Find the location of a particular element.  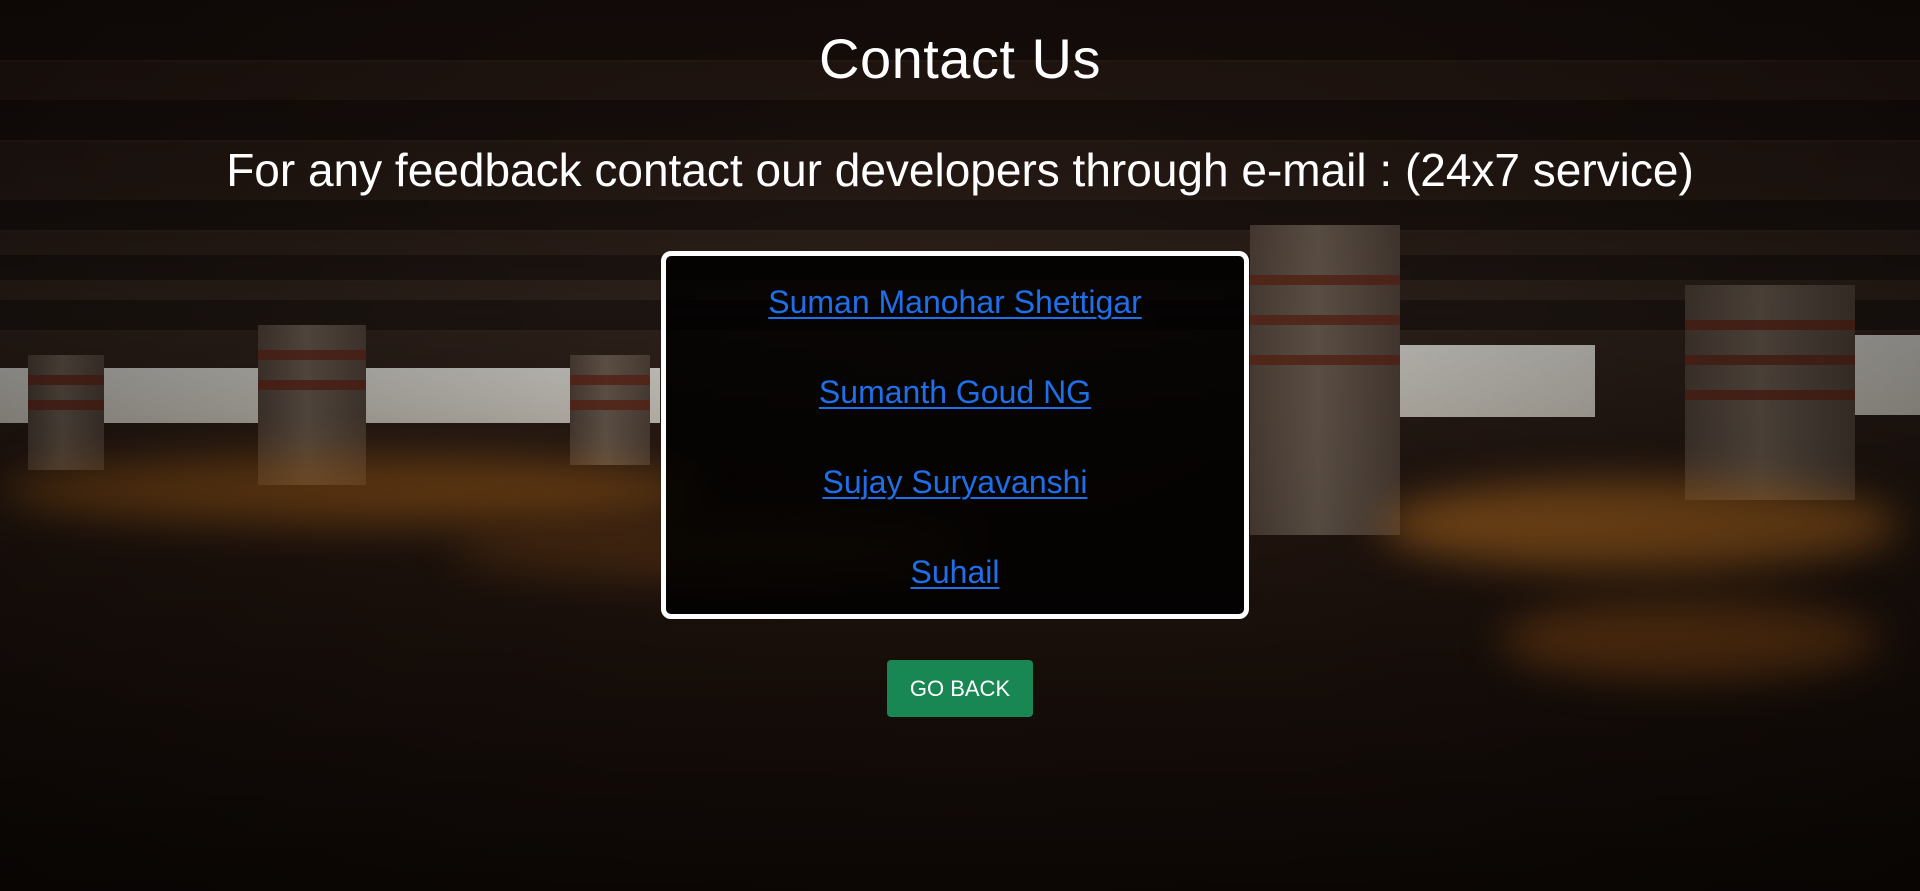

page-title: Contact Us is located at coordinates (960, 58).